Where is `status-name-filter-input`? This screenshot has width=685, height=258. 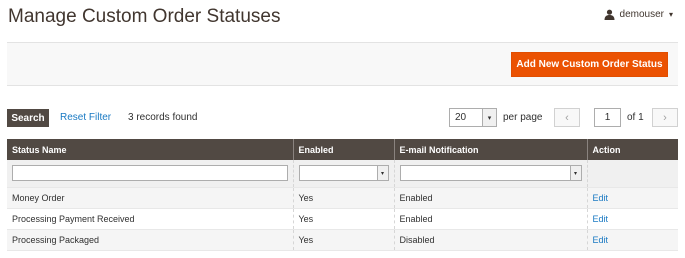
status-name-filter-input is located at coordinates (150, 173).